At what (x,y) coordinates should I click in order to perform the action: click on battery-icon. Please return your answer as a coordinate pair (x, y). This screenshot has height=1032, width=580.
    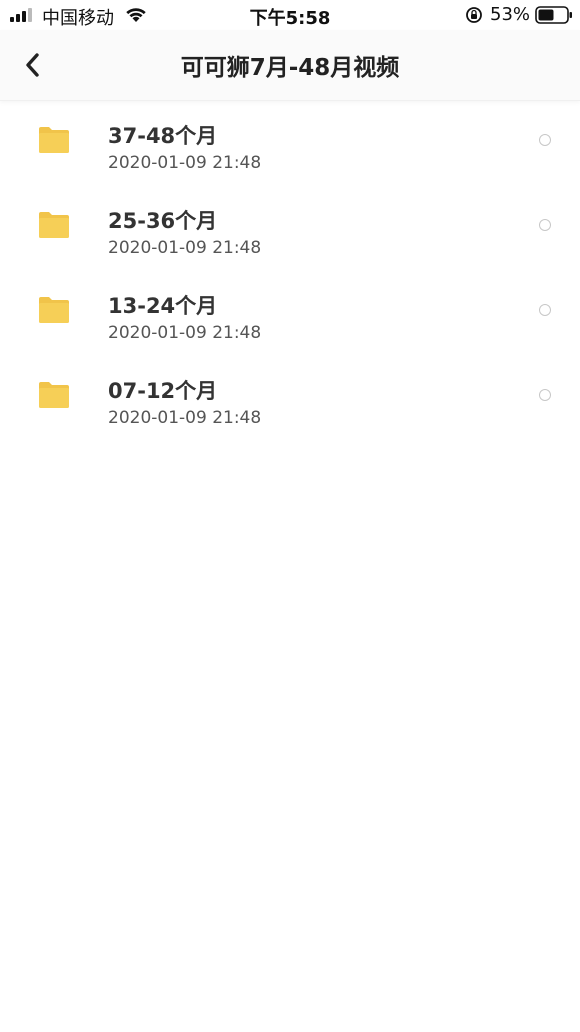
    Looking at the image, I should click on (553, 15).